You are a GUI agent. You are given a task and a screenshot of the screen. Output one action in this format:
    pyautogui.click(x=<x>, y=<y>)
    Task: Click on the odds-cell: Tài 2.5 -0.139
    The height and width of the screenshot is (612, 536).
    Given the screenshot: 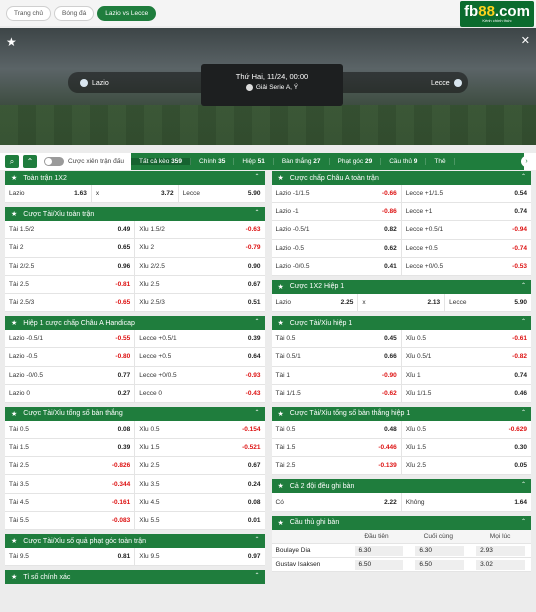 What is the action you would take?
    pyautogui.click(x=337, y=466)
    